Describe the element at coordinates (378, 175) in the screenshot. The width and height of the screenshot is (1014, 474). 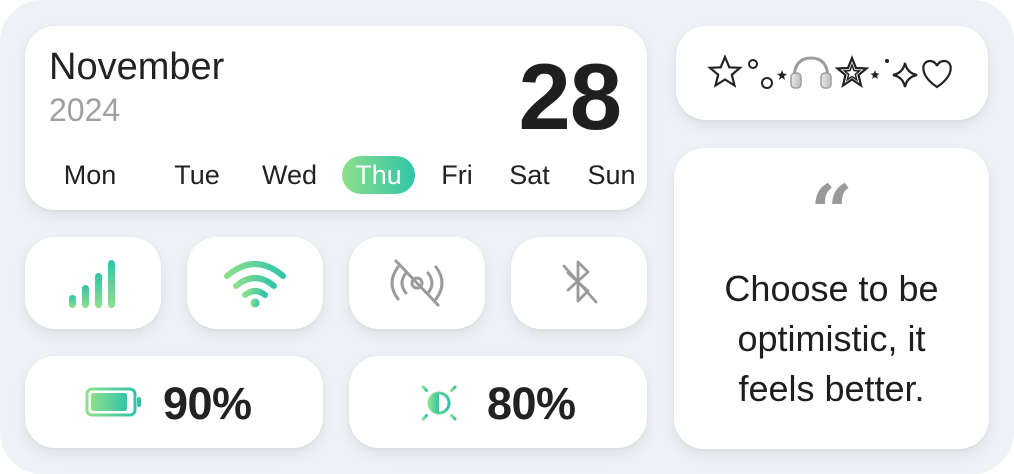
I see `weekday-thu-selected: Thu` at that location.